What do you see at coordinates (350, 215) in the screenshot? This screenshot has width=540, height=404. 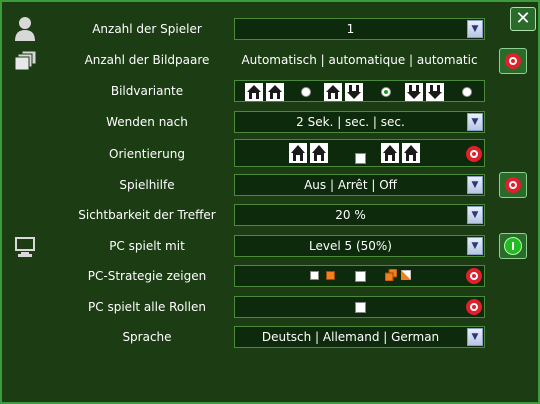 I see `visibility-value: 20 %` at bounding box center [350, 215].